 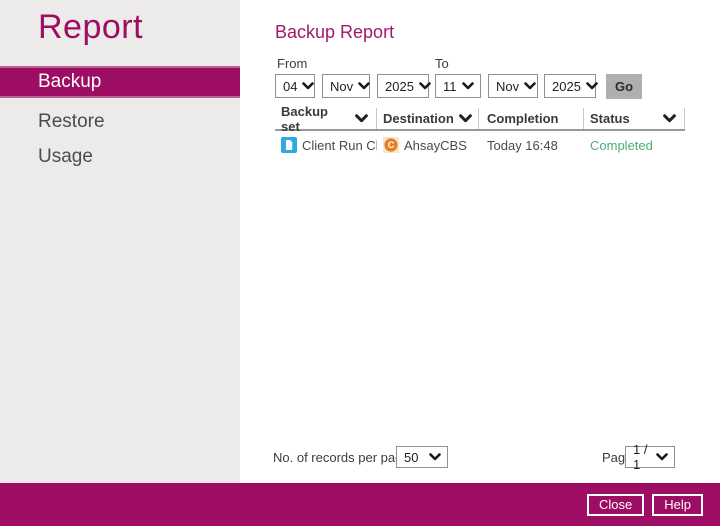 What do you see at coordinates (640, 457) in the screenshot?
I see `page-value: 1 / 1` at bounding box center [640, 457].